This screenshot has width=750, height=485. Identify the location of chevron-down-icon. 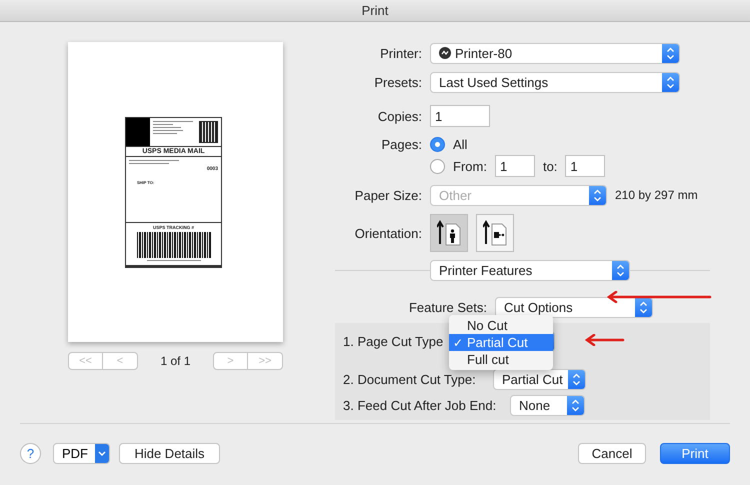
(102, 453).